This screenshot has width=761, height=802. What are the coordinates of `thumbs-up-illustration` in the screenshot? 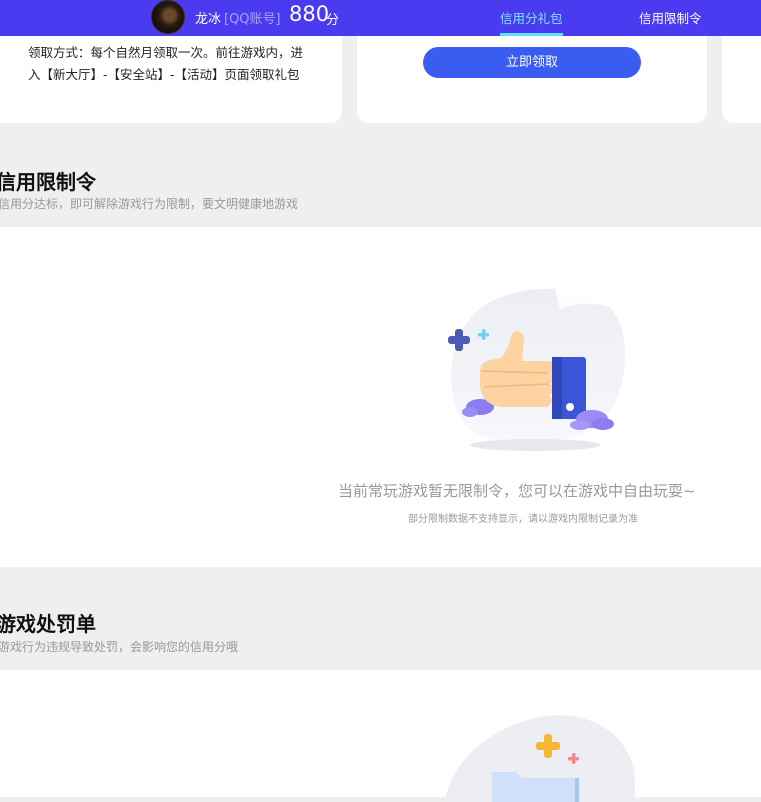 It's located at (536, 369).